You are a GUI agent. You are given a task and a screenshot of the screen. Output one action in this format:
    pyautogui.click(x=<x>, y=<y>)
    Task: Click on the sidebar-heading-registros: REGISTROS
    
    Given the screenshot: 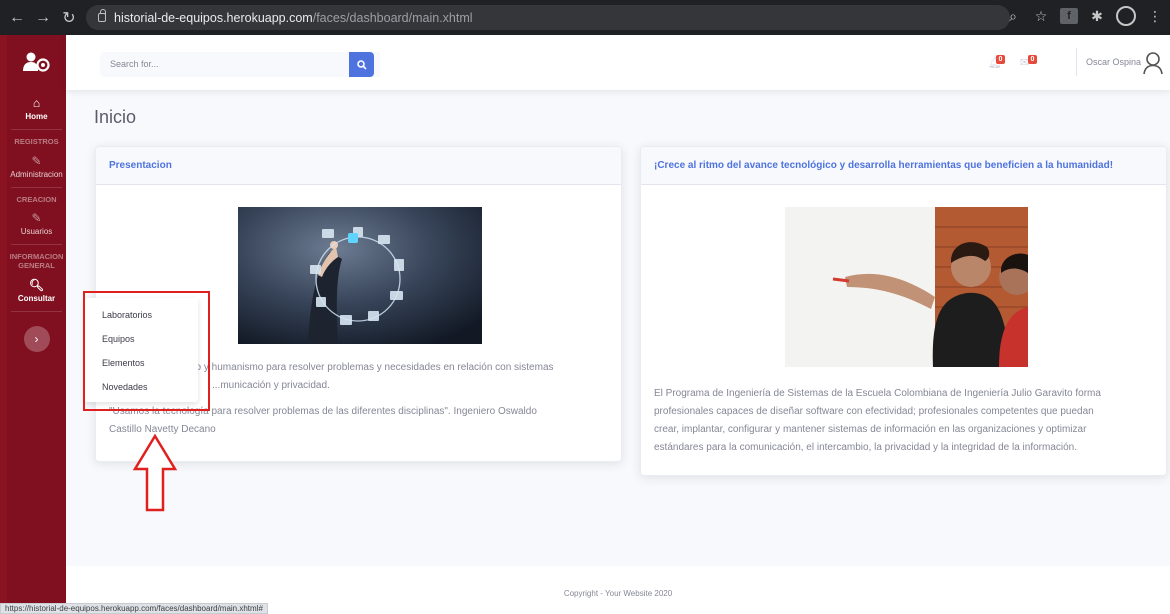 What is the action you would take?
    pyautogui.click(x=36, y=141)
    